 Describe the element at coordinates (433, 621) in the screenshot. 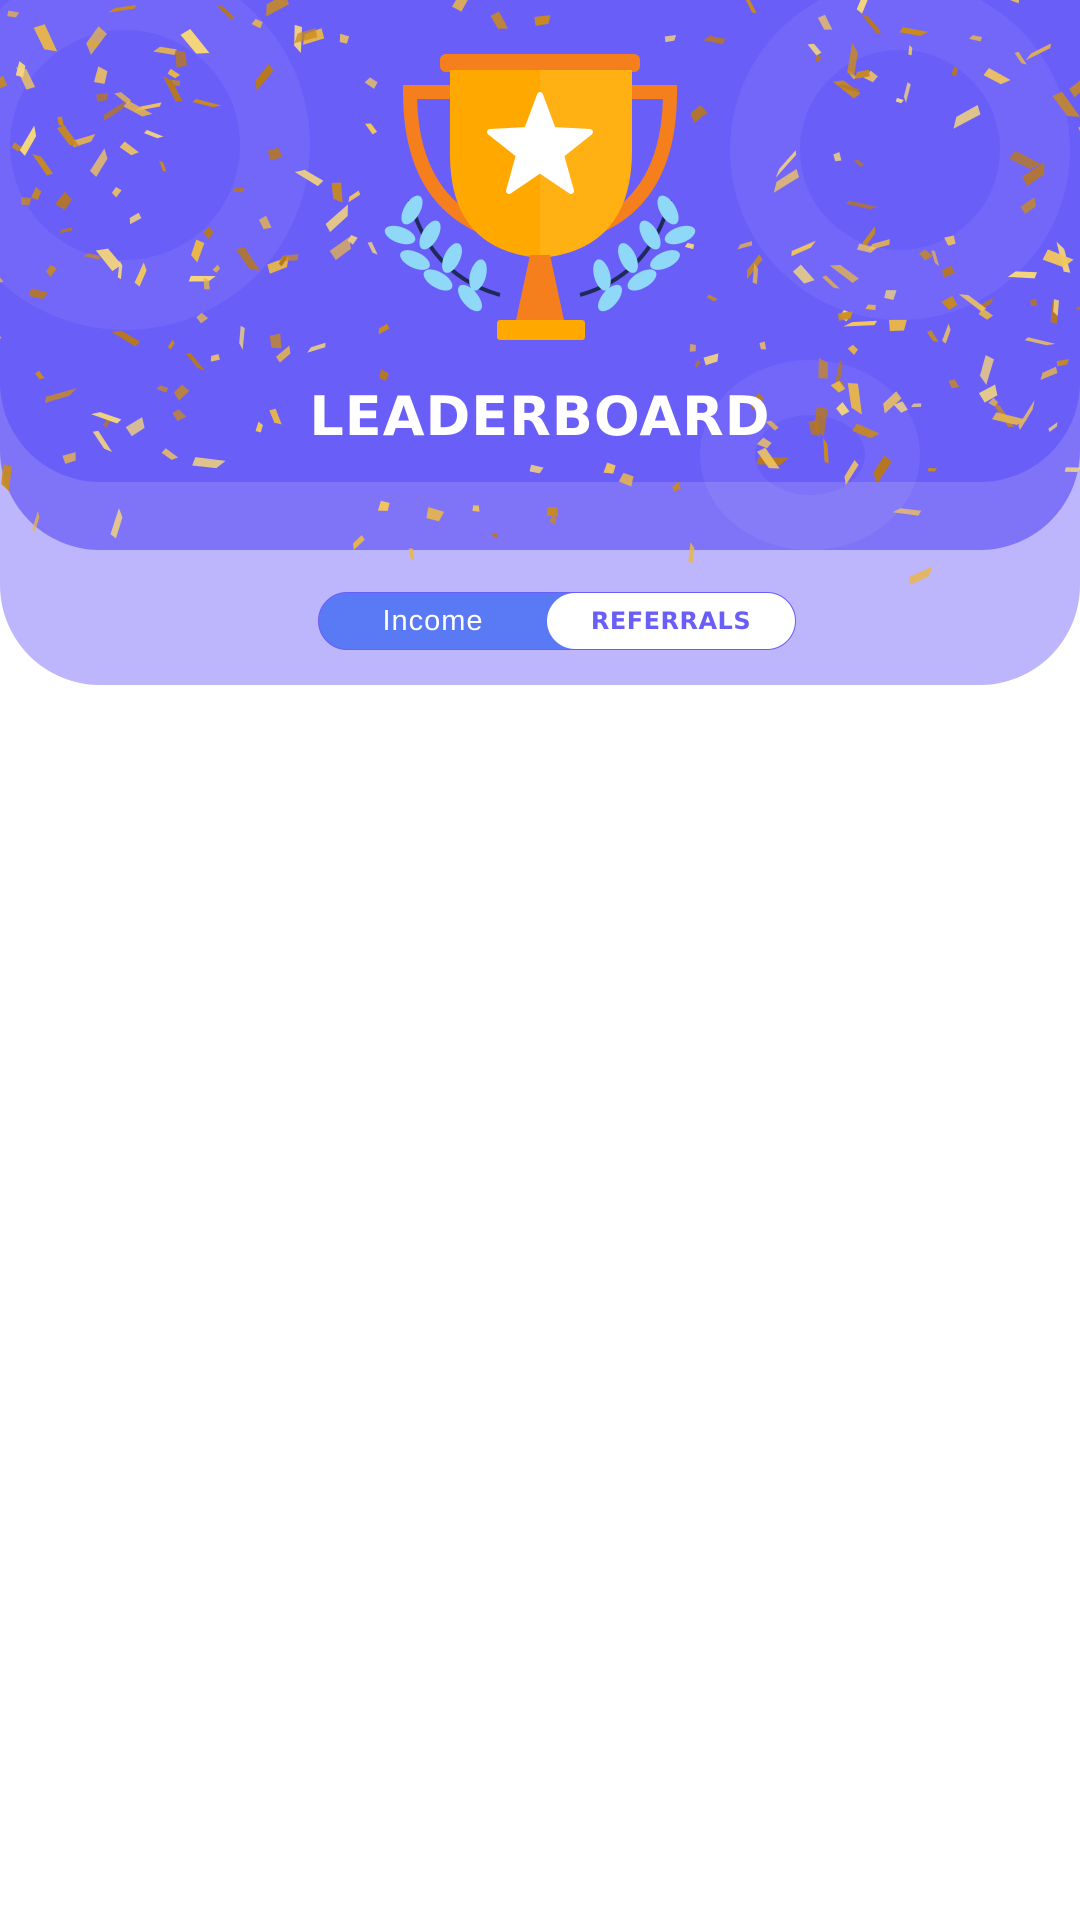

I see `tab-income: Income` at that location.